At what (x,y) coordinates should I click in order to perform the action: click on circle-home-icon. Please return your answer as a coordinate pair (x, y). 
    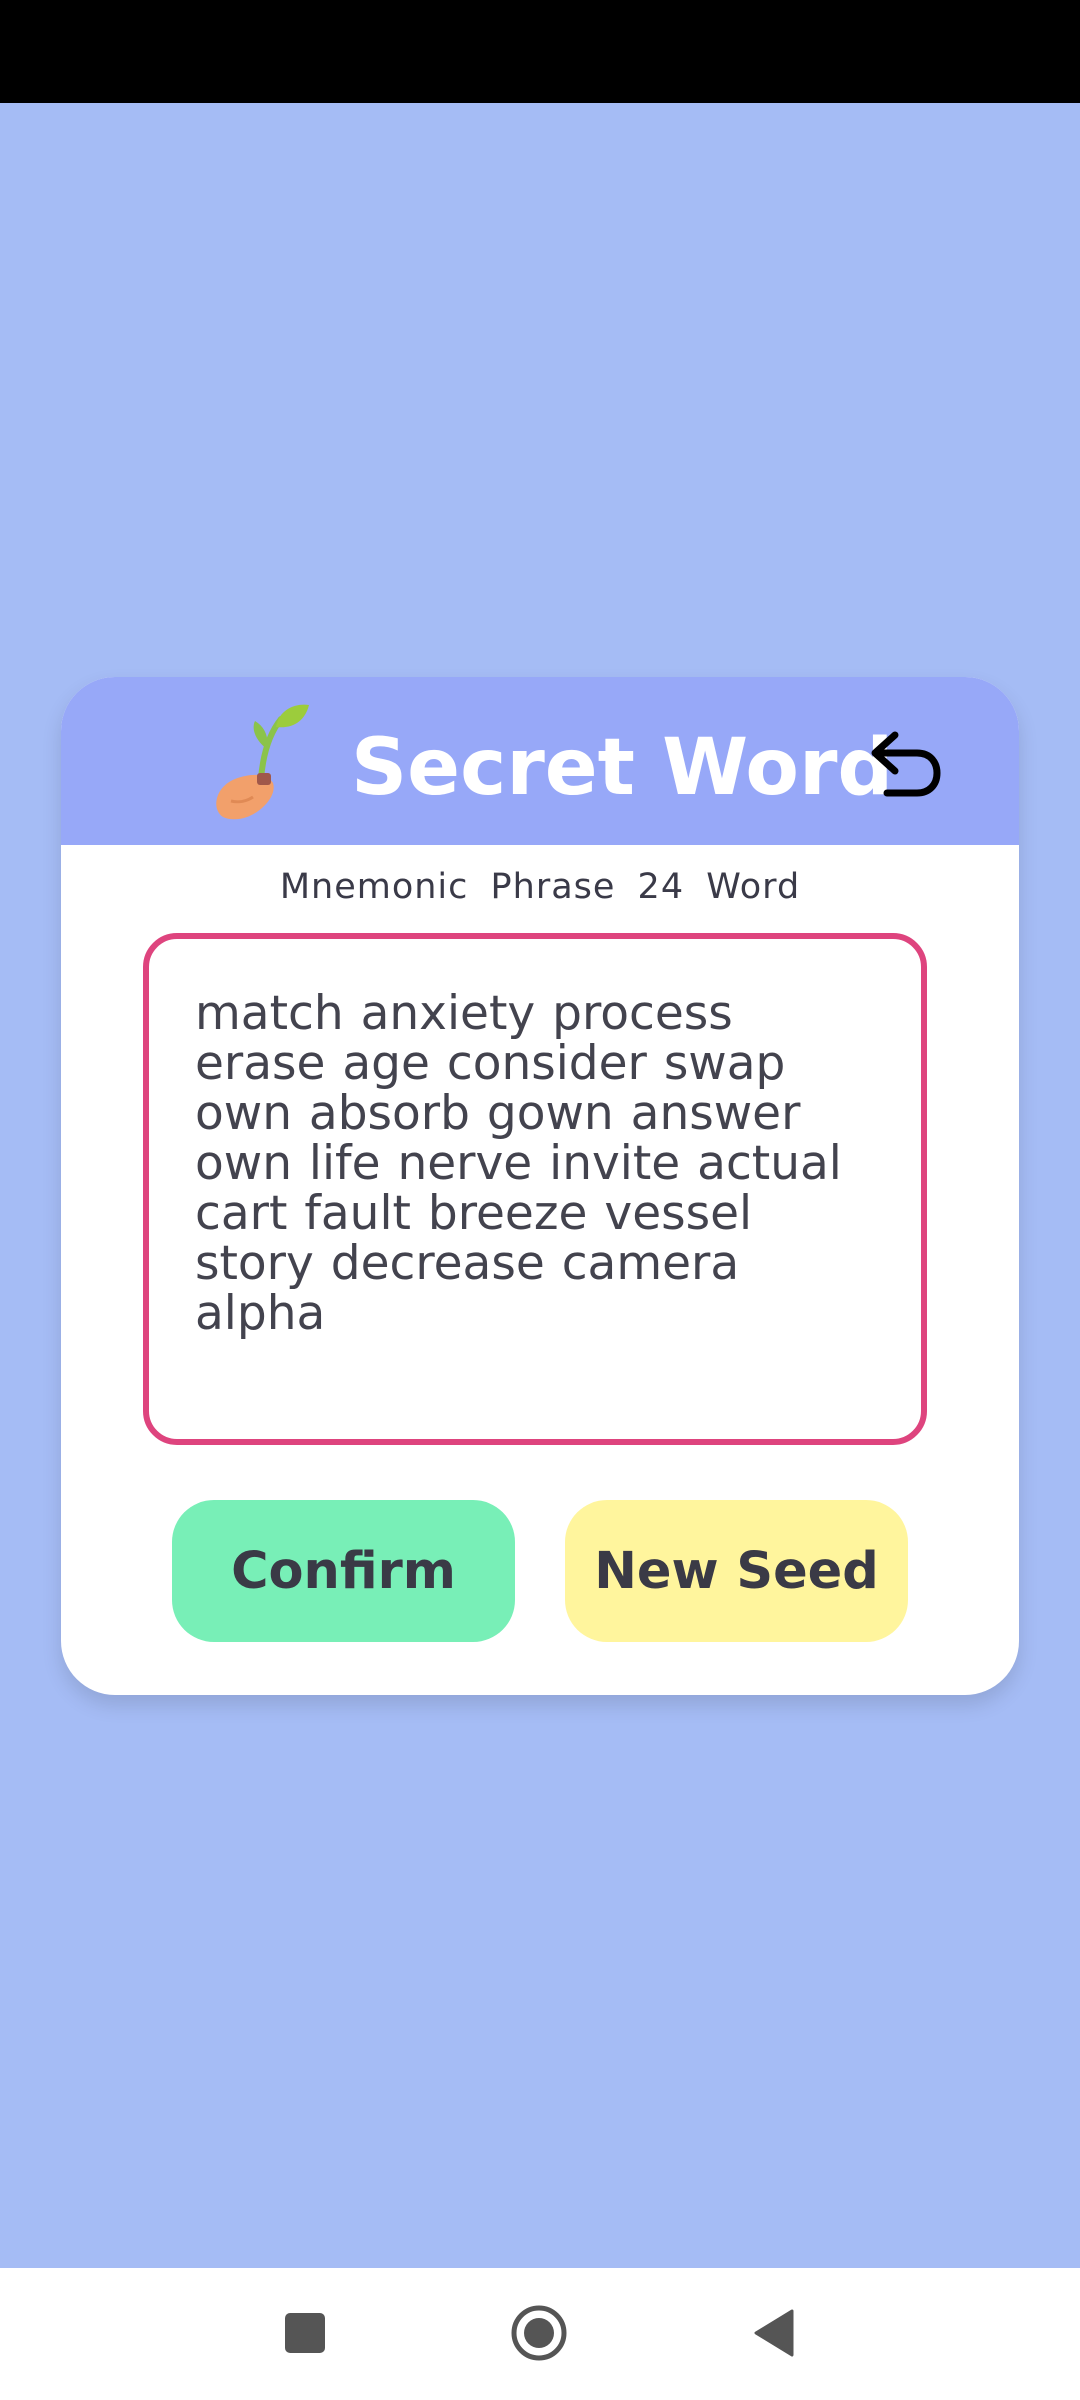
    Looking at the image, I should click on (539, 2333).